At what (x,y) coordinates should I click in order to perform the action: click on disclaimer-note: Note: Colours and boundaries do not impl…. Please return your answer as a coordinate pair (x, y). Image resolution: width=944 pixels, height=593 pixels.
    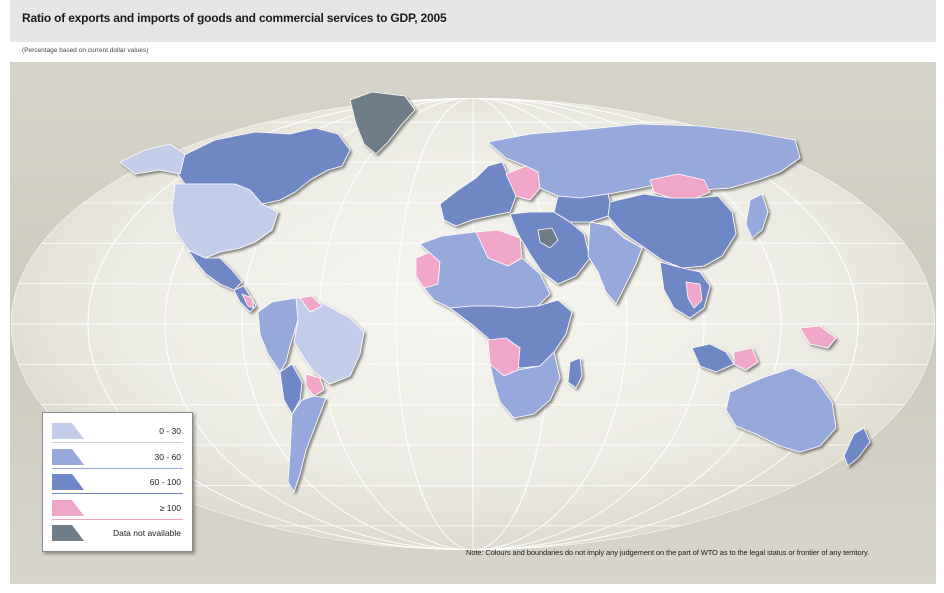
    Looking at the image, I should click on (668, 552).